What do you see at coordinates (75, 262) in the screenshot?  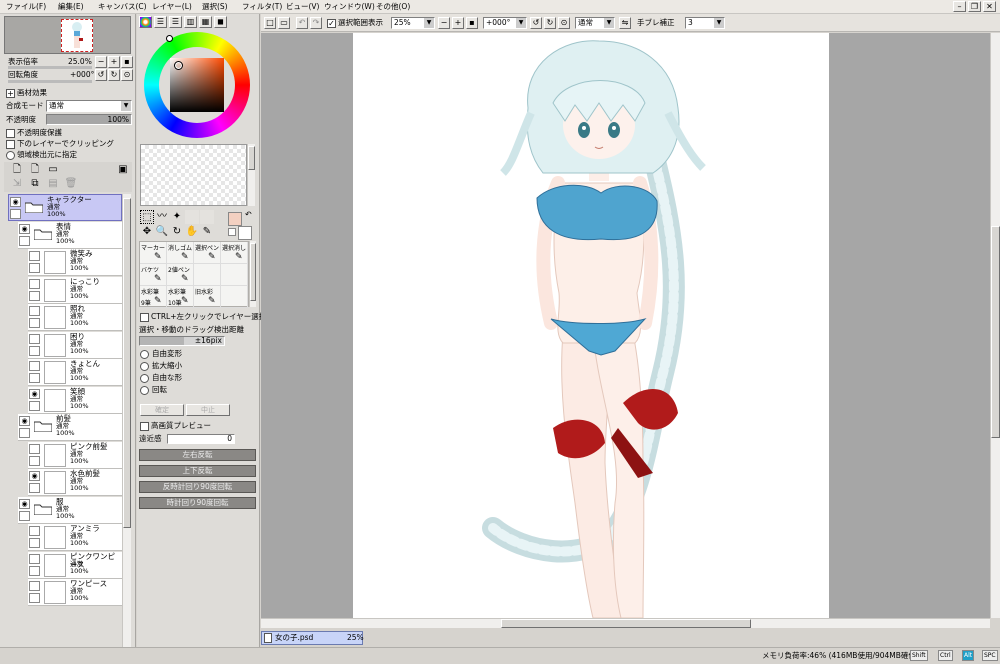 I see `layer-row: 微笑み 通常 100%` at bounding box center [75, 262].